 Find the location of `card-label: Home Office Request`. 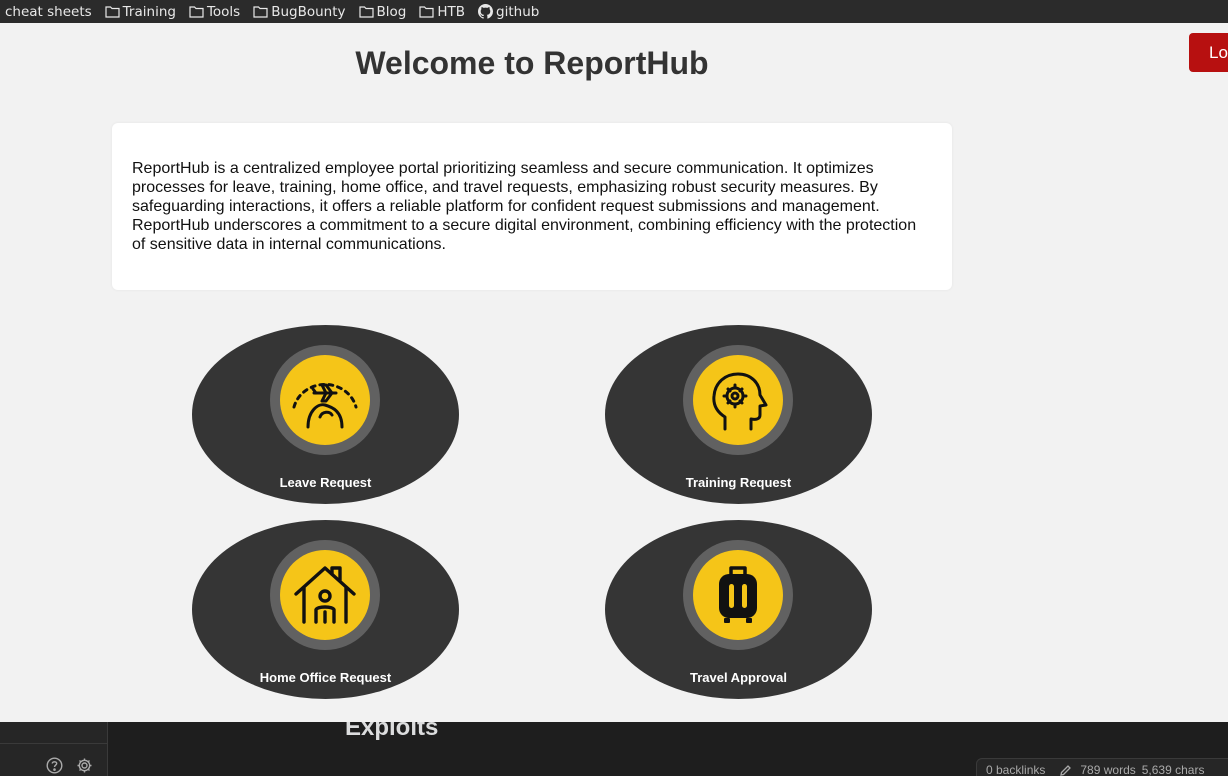

card-label: Home Office Request is located at coordinates (325, 677).